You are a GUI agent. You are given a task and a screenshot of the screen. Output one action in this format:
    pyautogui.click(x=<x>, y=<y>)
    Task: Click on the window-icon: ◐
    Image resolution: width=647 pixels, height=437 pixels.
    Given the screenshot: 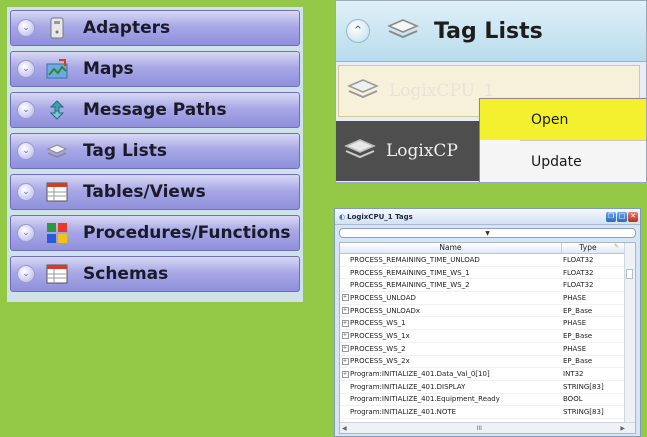 What is the action you would take?
    pyautogui.click(x=342, y=216)
    